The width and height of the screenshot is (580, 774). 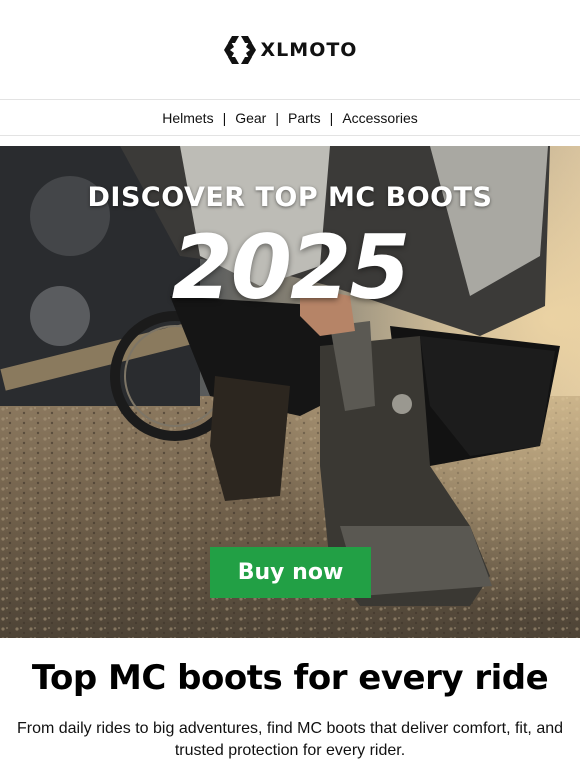 I want to click on hero-year: 2025, so click(x=291, y=267).